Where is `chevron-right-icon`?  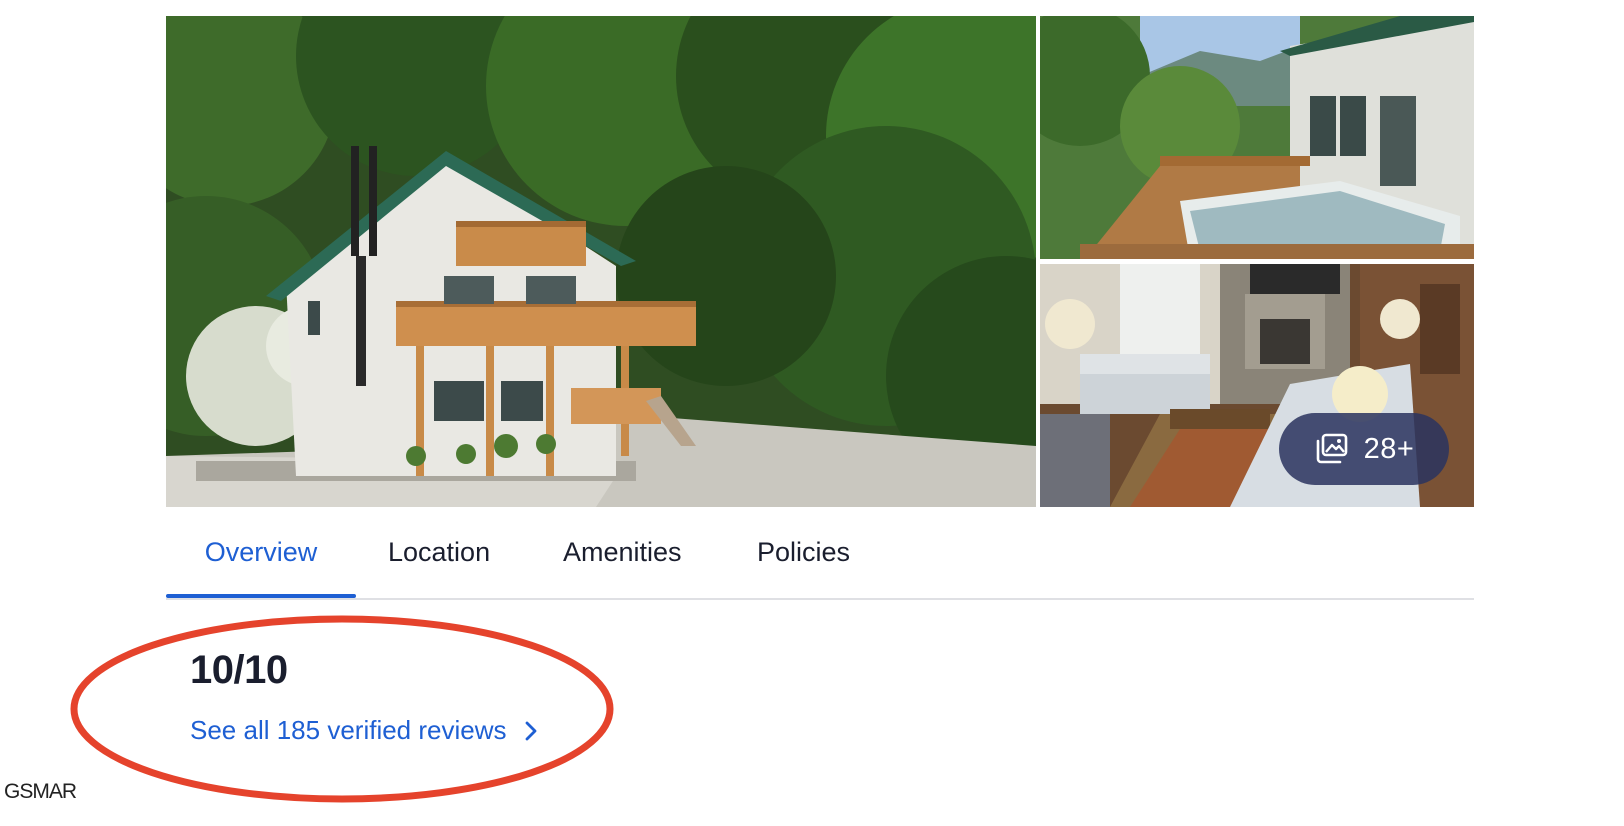 chevron-right-icon is located at coordinates (530, 730).